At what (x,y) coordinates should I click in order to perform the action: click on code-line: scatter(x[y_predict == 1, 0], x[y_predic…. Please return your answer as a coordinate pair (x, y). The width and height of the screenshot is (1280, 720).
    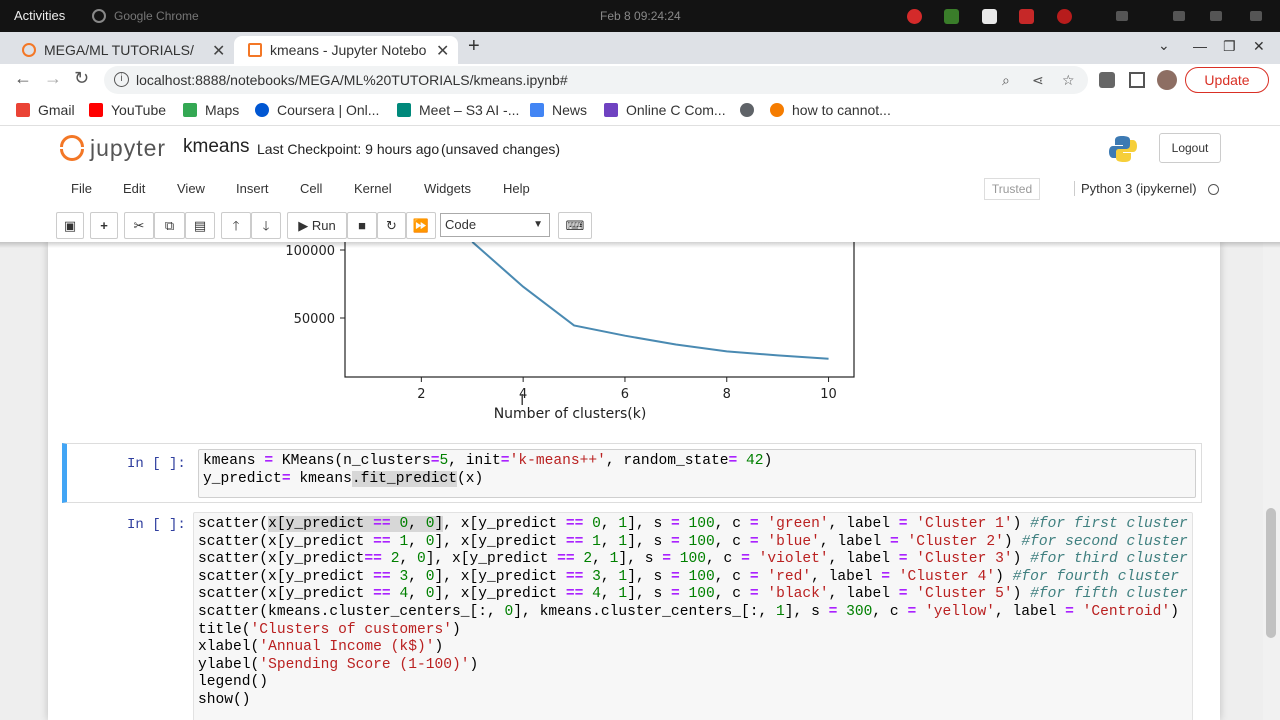
    Looking at the image, I should click on (693, 542).